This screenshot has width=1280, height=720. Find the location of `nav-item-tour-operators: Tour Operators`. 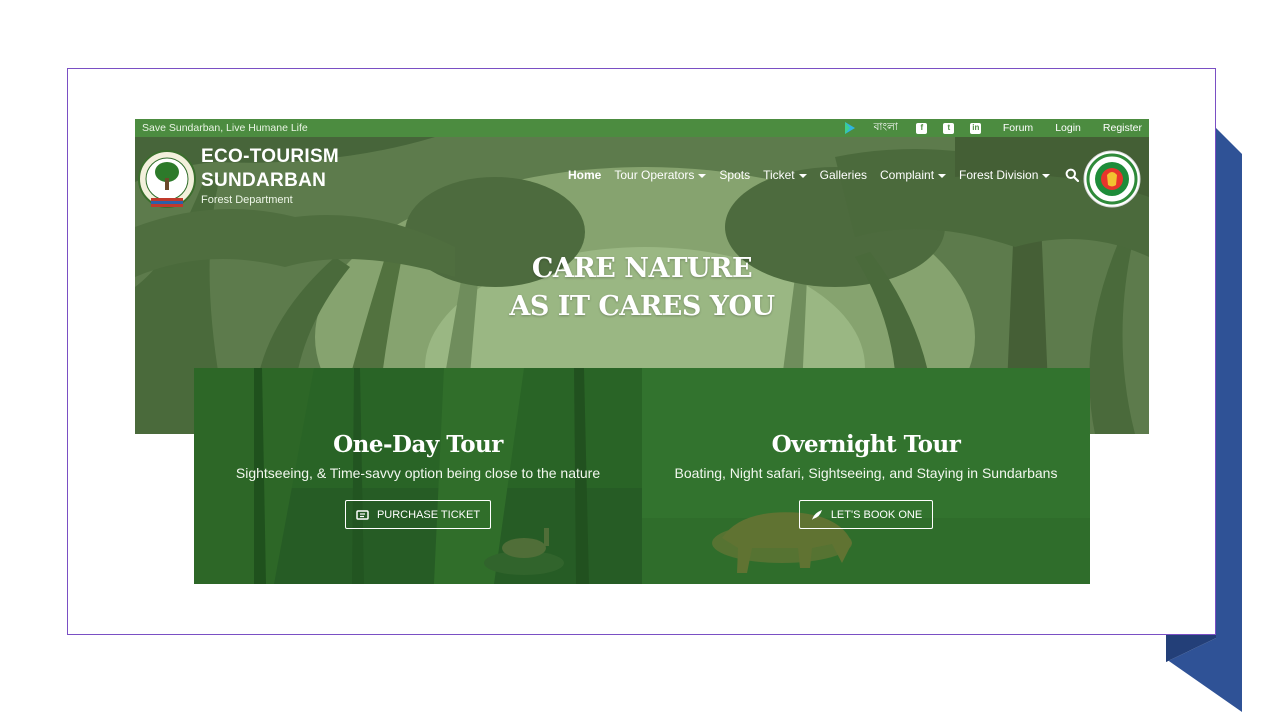

nav-item-tour-operators: Tour Operators is located at coordinates (660, 175).